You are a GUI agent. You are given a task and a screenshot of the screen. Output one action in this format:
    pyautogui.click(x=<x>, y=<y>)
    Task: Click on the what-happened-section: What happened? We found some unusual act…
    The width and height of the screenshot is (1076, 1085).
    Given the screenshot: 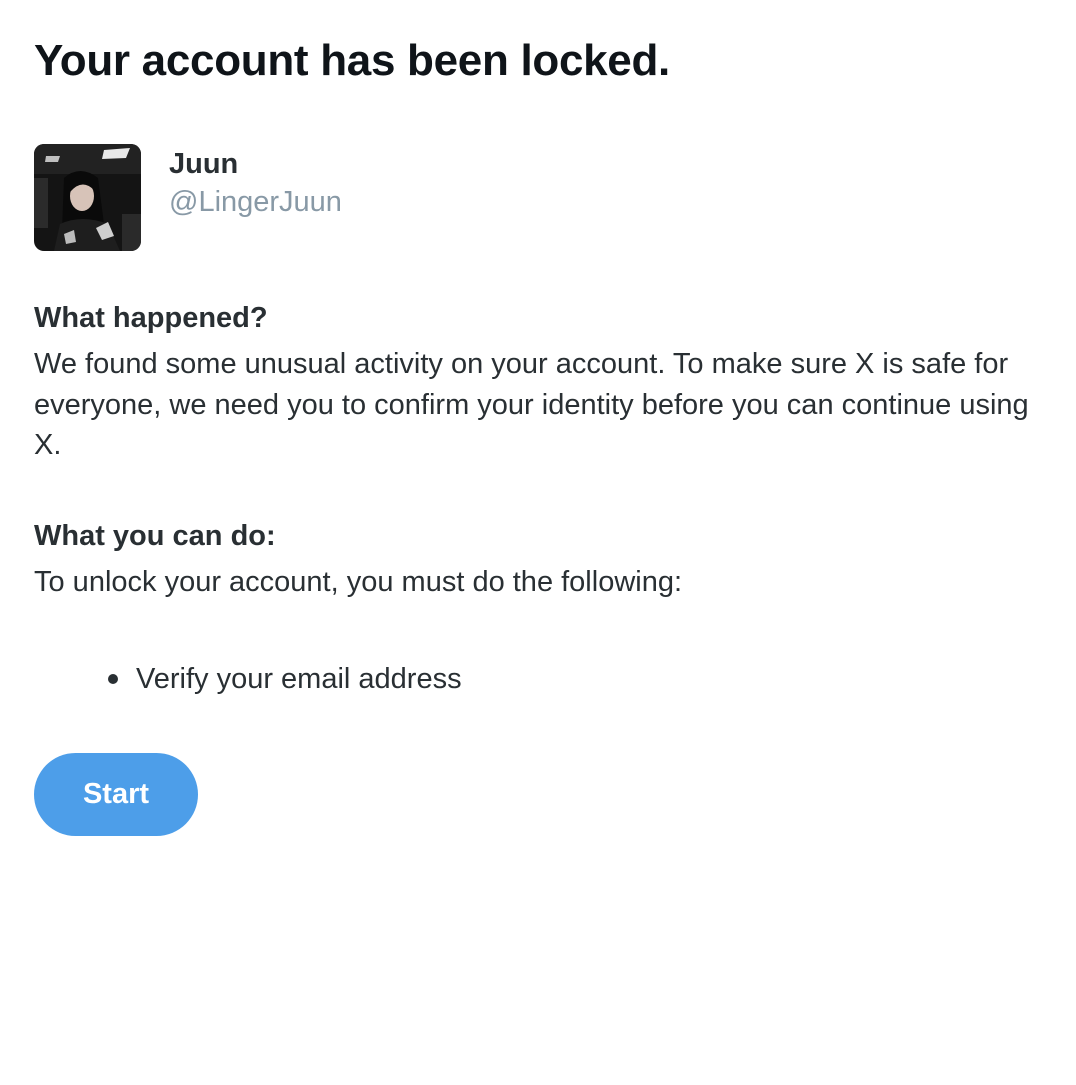 What is the action you would take?
    pyautogui.click(x=544, y=383)
    